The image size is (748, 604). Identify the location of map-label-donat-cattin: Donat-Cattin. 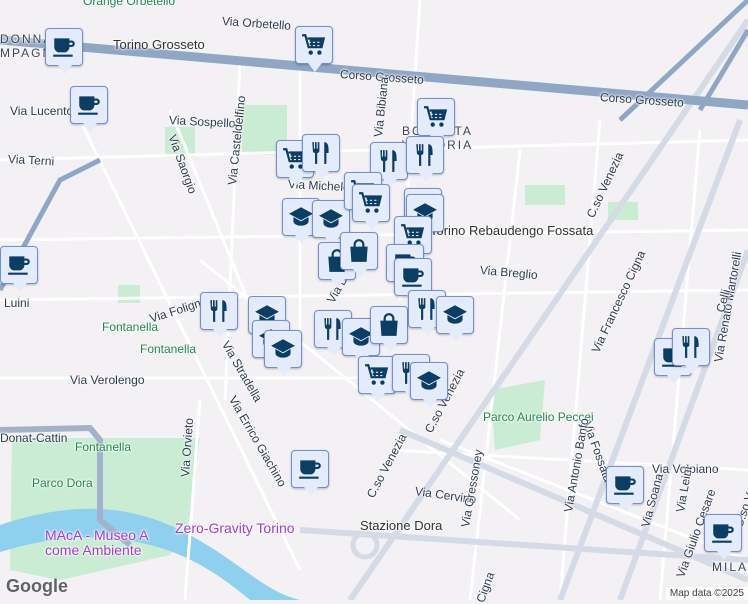
(33, 438).